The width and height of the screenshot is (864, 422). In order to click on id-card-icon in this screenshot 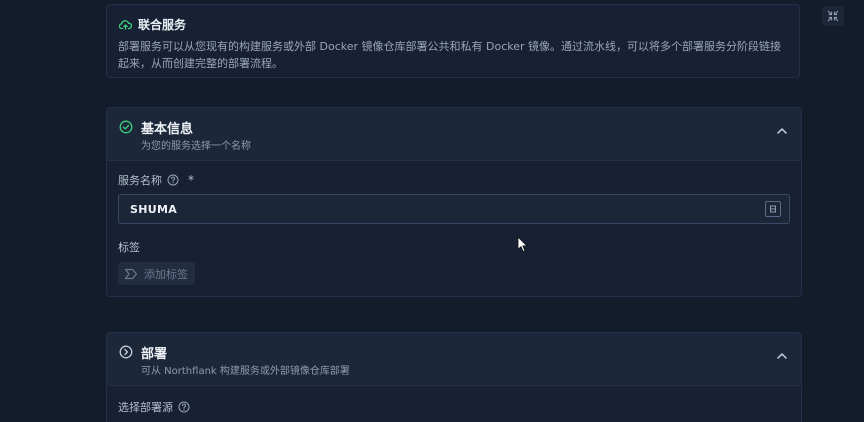, I will do `click(773, 209)`.